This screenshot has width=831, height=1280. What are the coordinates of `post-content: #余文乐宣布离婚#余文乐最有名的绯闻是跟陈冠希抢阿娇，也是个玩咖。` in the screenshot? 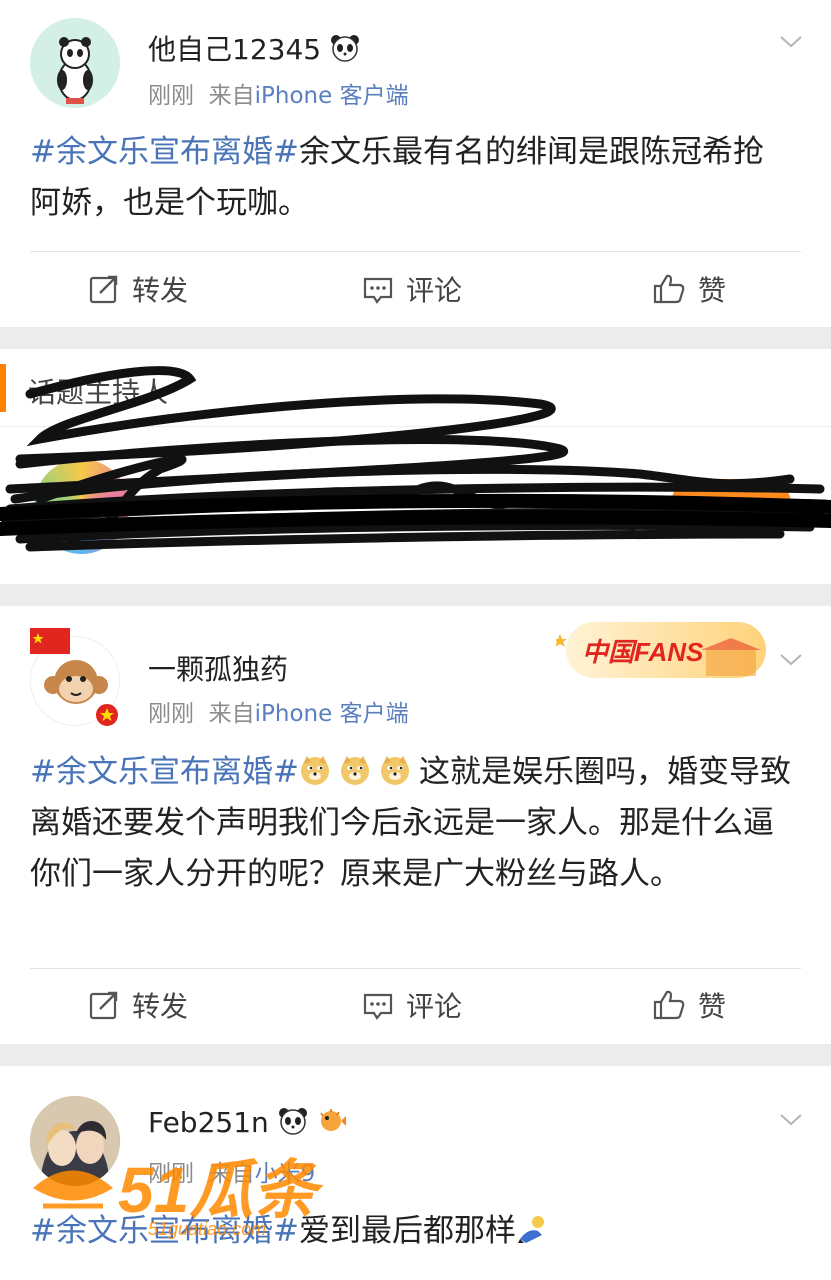 It's located at (397, 177).